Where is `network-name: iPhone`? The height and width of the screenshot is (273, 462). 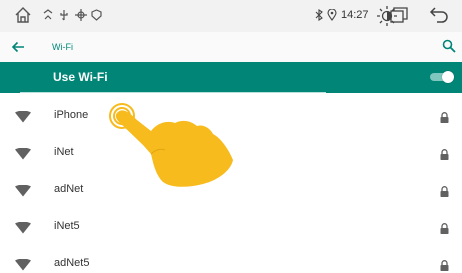 network-name: iPhone is located at coordinates (71, 115).